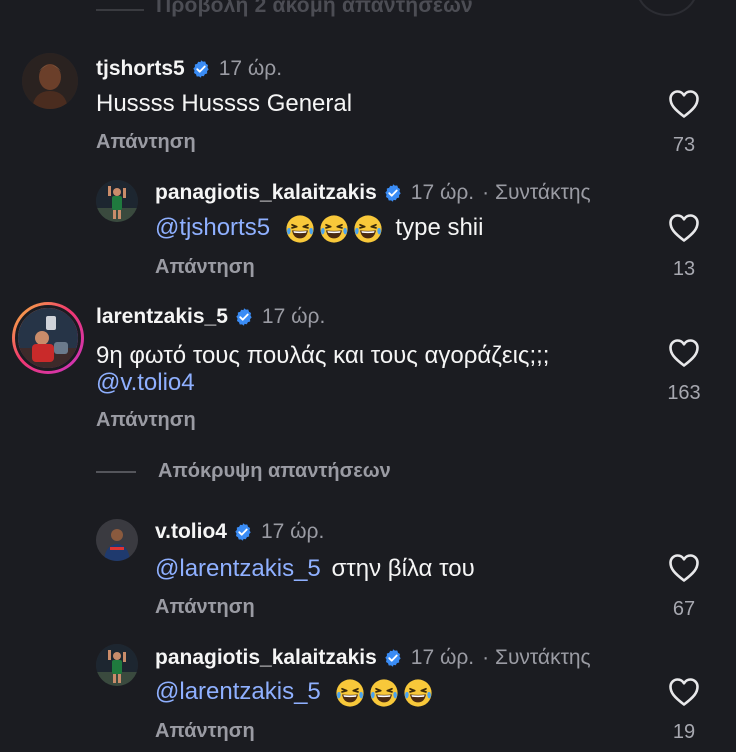  Describe the element at coordinates (212, 227) in the screenshot. I see `mention-link: @tjshorts5` at that location.